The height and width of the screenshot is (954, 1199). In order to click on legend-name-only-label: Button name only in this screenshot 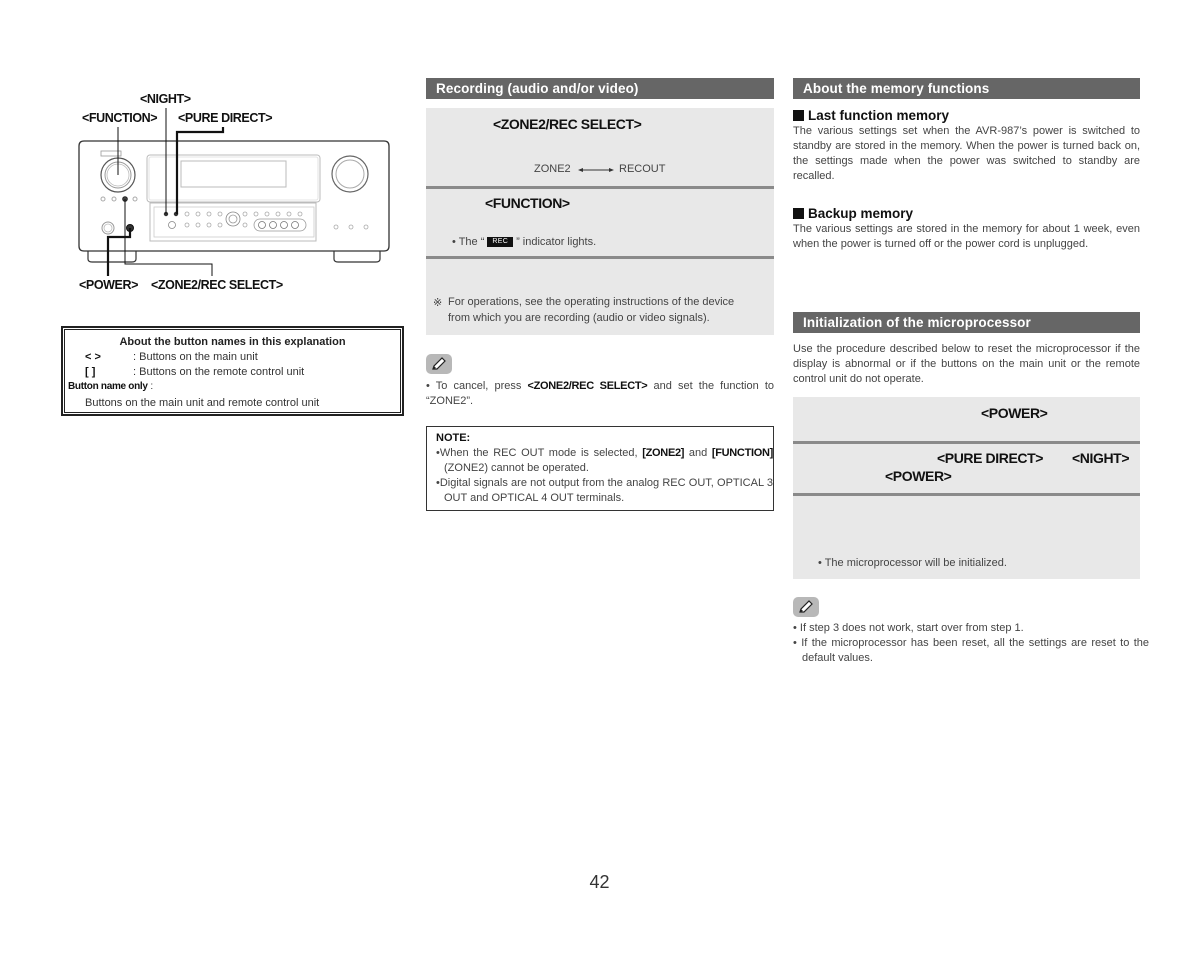, I will do `click(108, 386)`.